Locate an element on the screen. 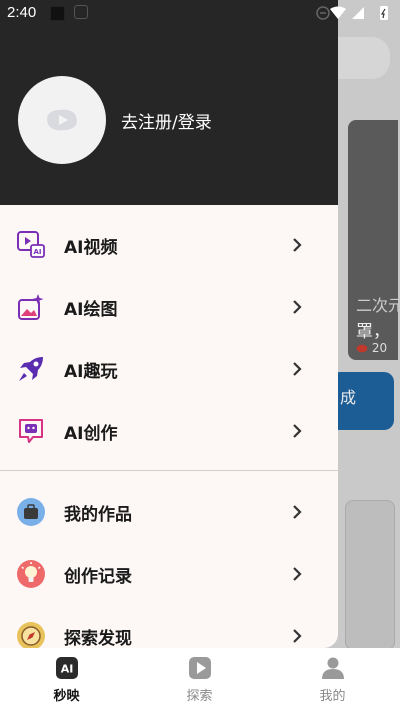 The width and height of the screenshot is (400, 710). user-icon is located at coordinates (333, 668).